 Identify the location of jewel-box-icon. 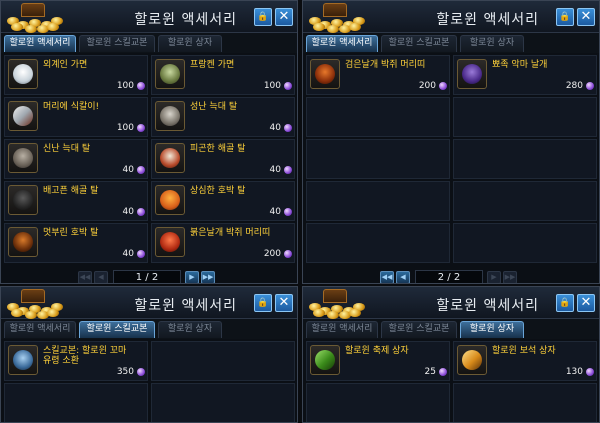
(472, 360).